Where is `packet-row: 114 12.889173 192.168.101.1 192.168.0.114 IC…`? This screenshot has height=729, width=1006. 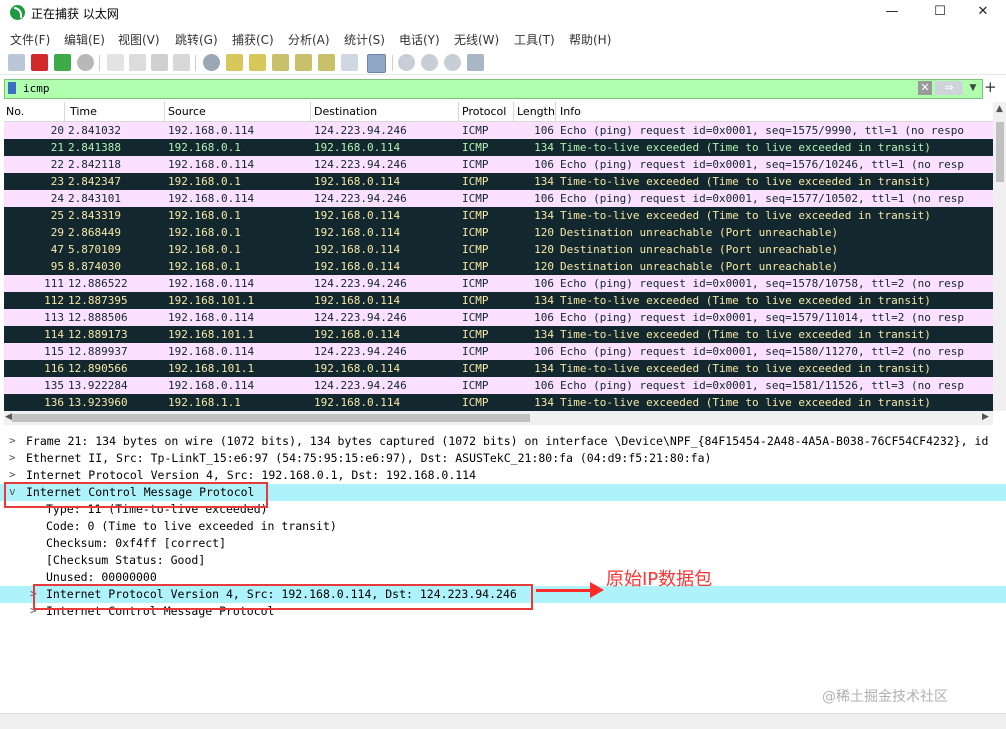 packet-row: 114 12.889173 192.168.101.1 192.168.0.114 IC… is located at coordinates (498, 334).